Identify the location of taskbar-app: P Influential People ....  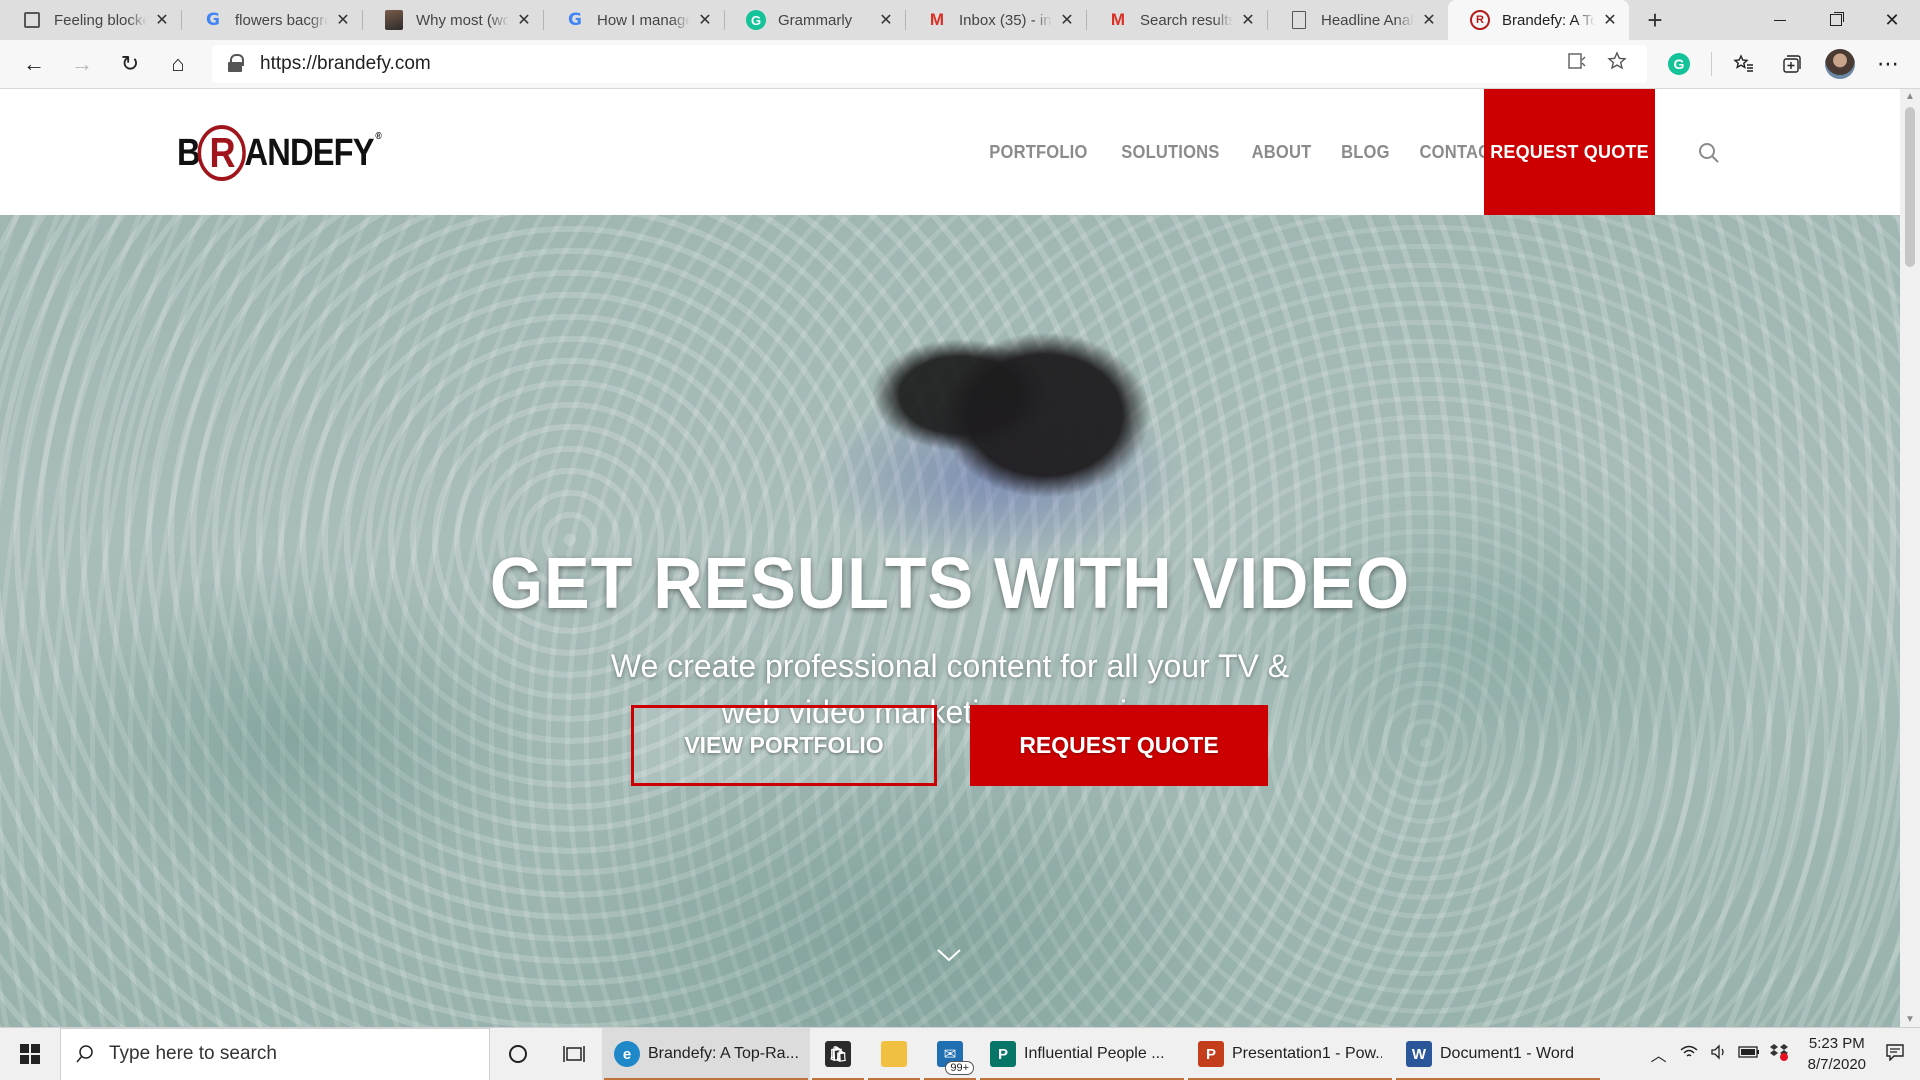
(1082, 1054).